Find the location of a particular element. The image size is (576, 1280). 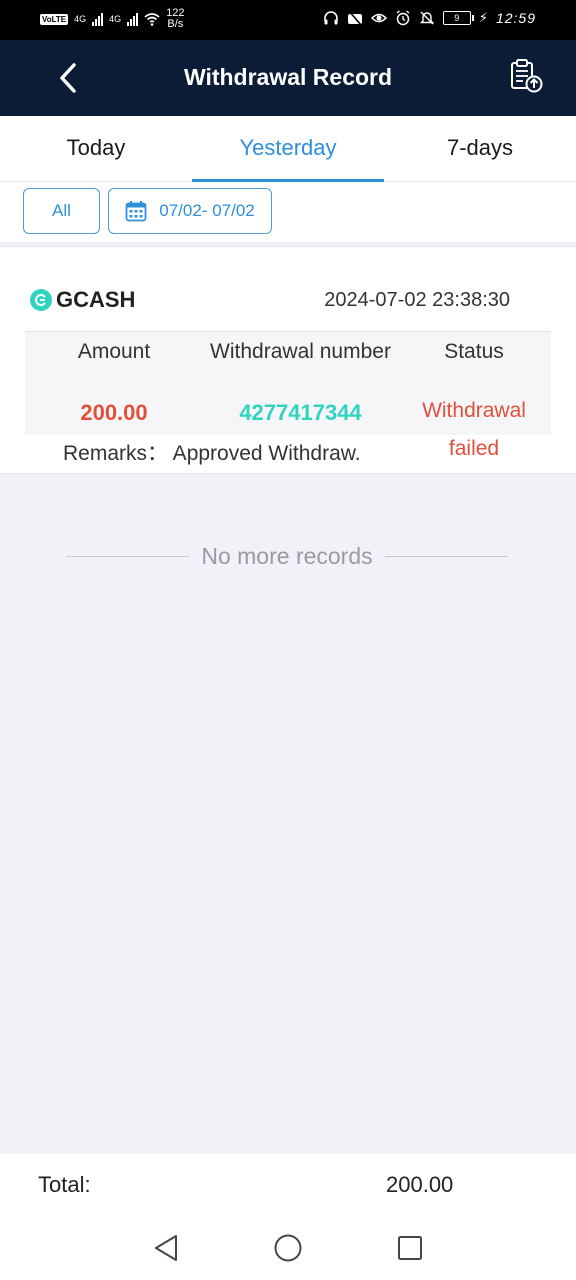

status-bar: VoLTE 4G 4G 122 B/s 9 ⚡ 12:59 is located at coordinates (288, 20).